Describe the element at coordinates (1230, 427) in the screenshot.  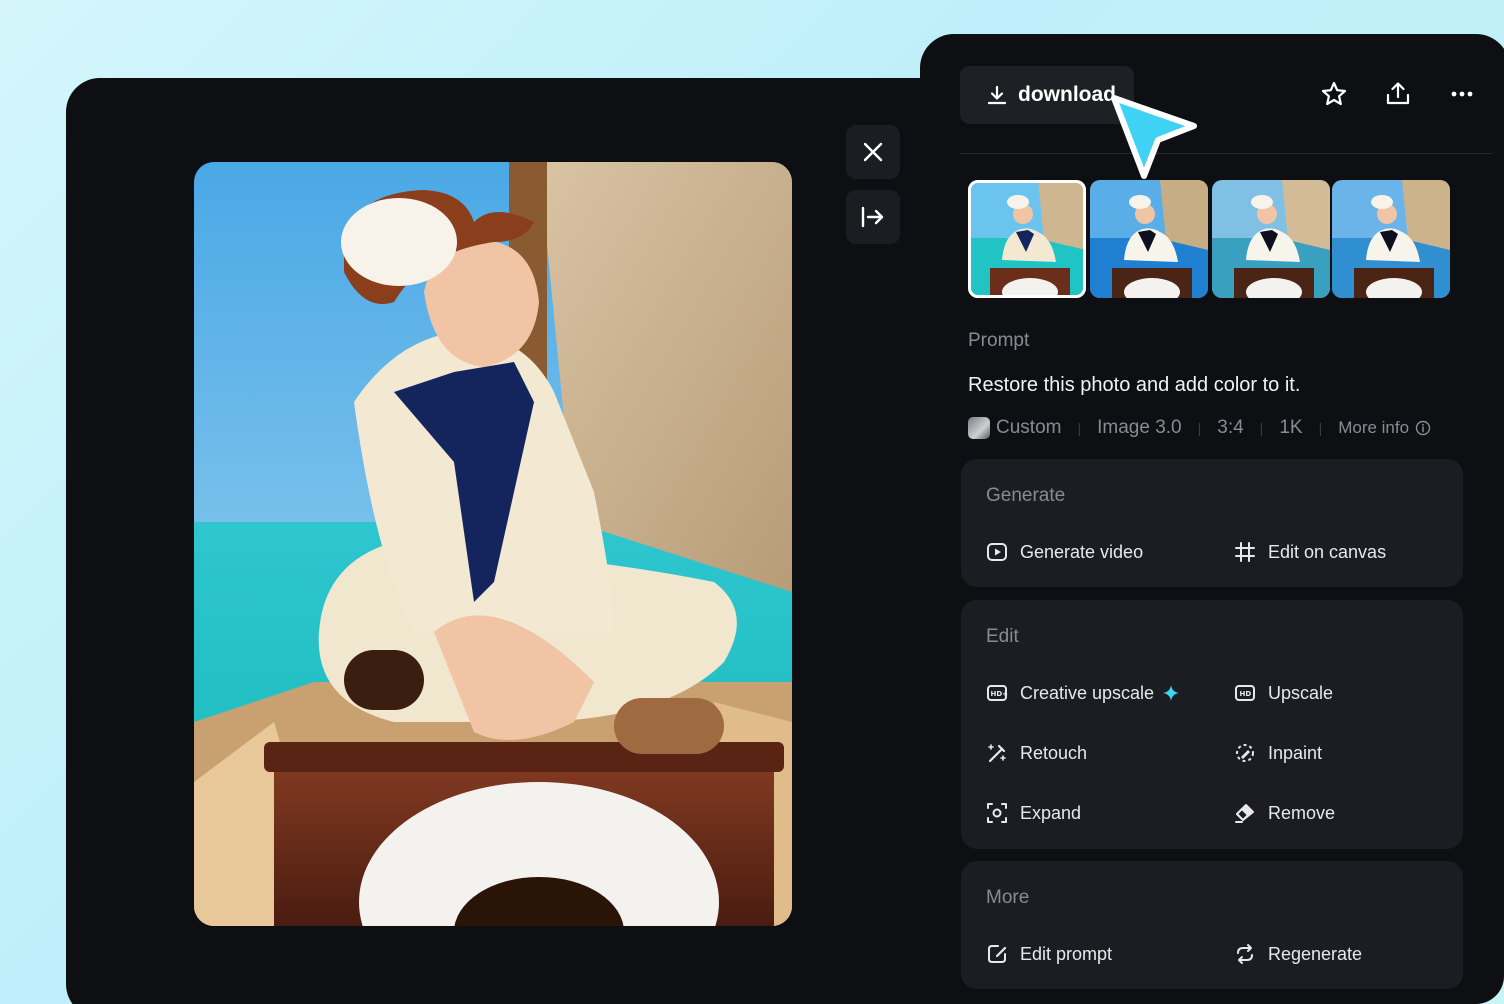
I see `meta-ratio: 3:4` at that location.